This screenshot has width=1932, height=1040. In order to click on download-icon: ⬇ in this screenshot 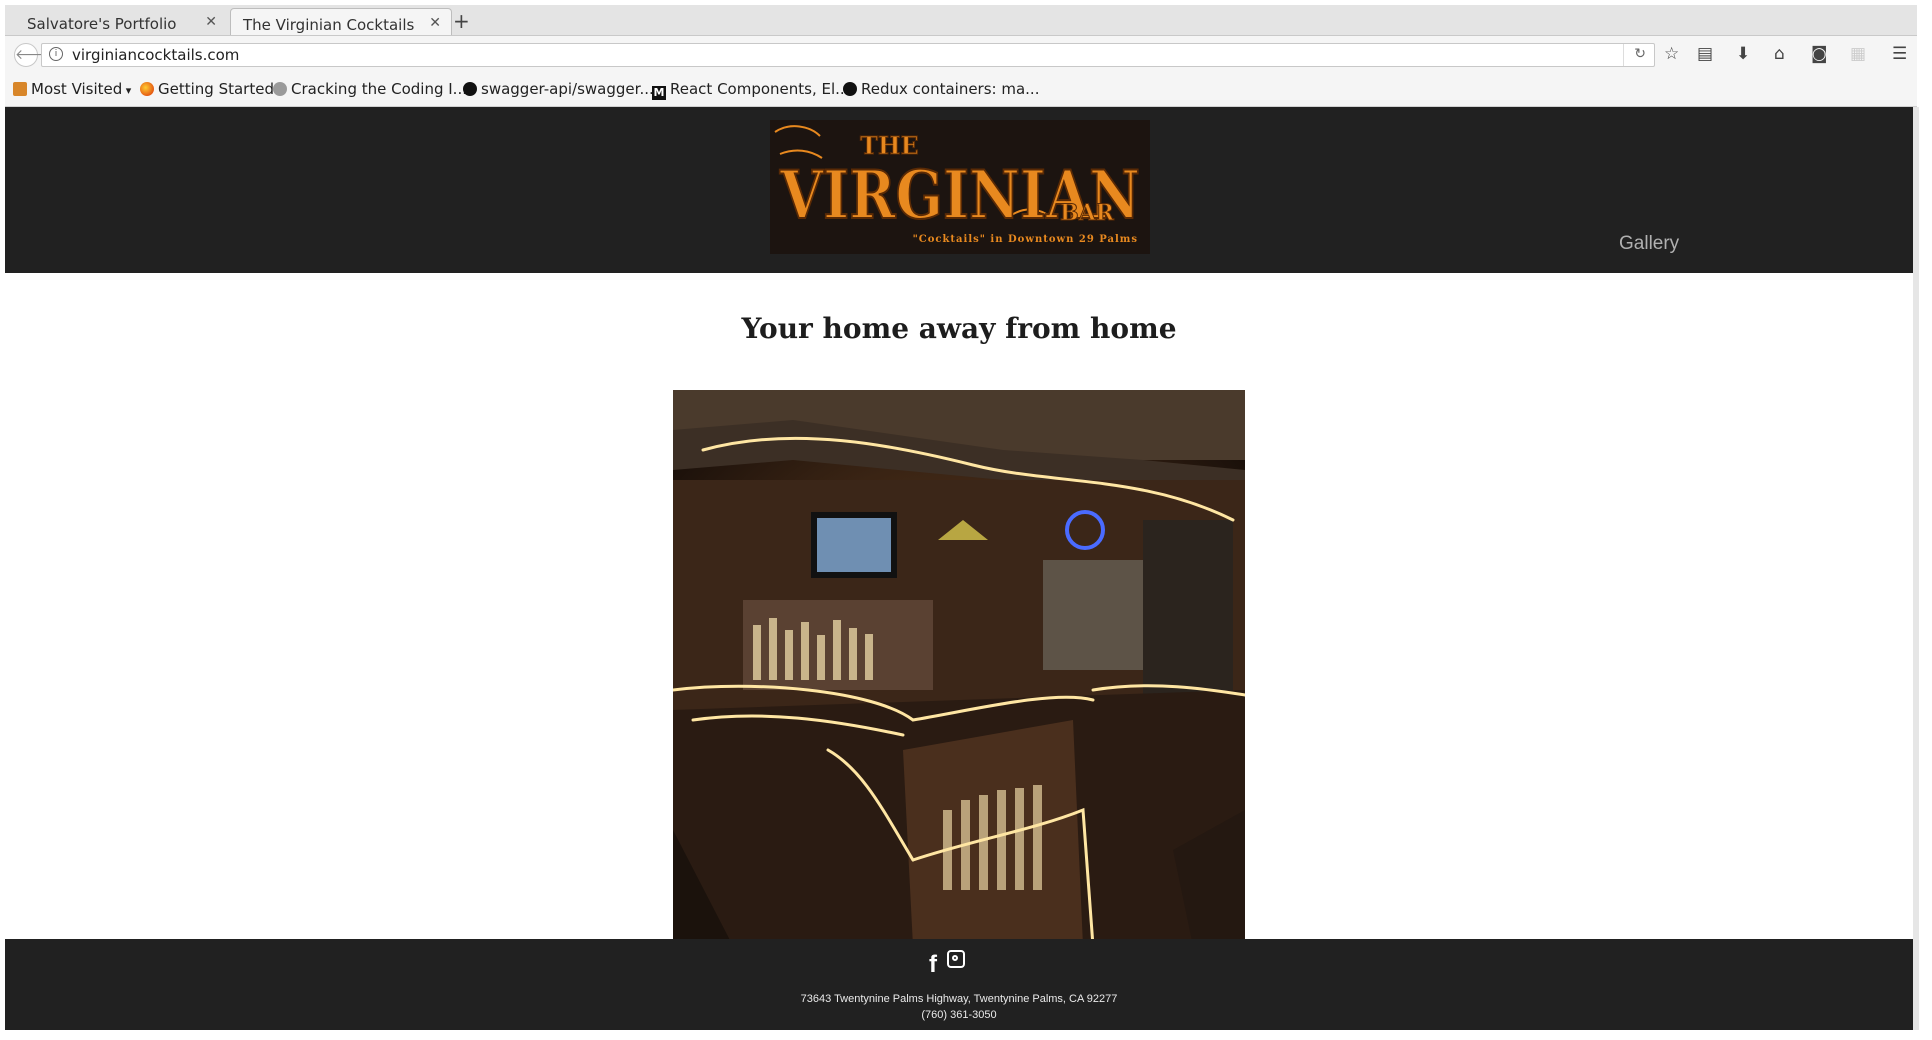, I will do `click(1743, 54)`.